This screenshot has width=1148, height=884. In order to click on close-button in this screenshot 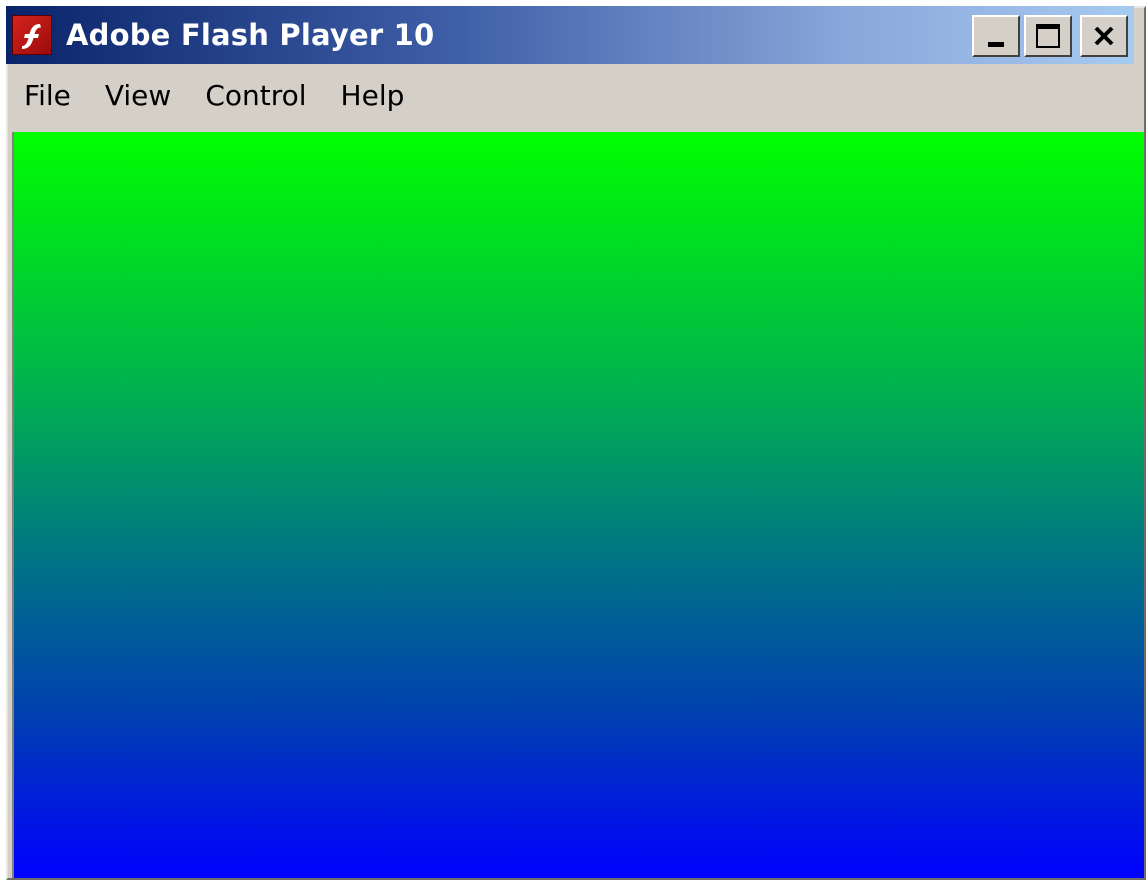, I will do `click(1104, 36)`.